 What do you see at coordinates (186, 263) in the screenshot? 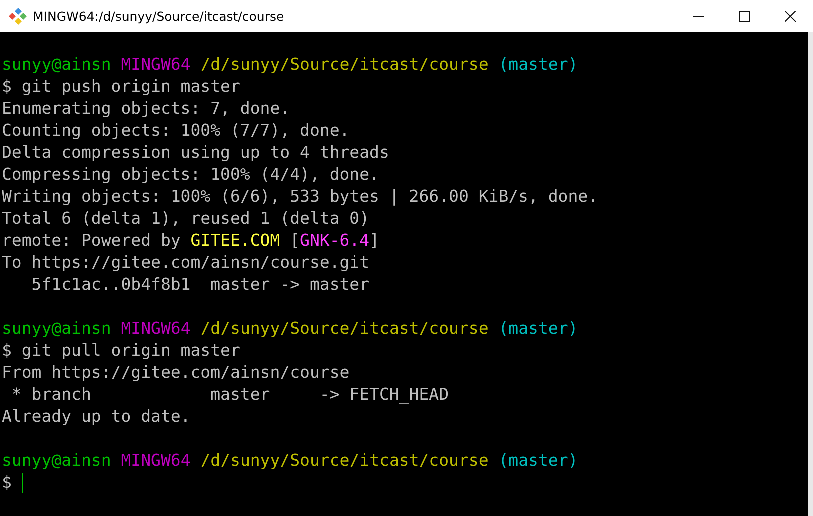
I see `output-line: To https://gitee.com/ainsn/course.git` at bounding box center [186, 263].